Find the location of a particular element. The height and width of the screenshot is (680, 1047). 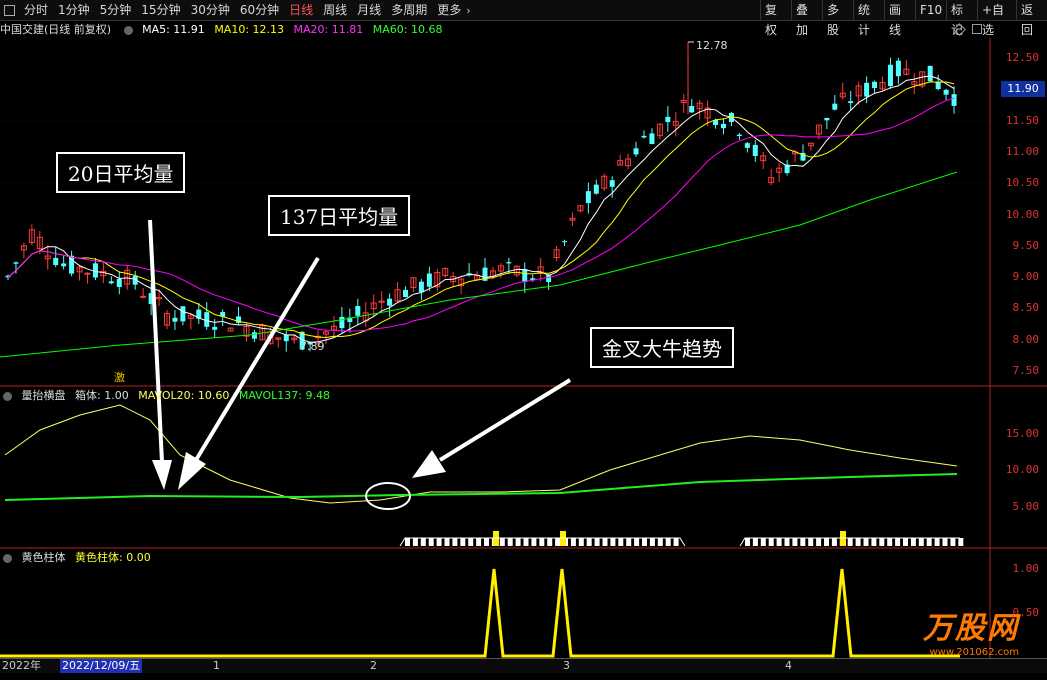

callout-137day-volume: 137日平均量 is located at coordinates (339, 215).